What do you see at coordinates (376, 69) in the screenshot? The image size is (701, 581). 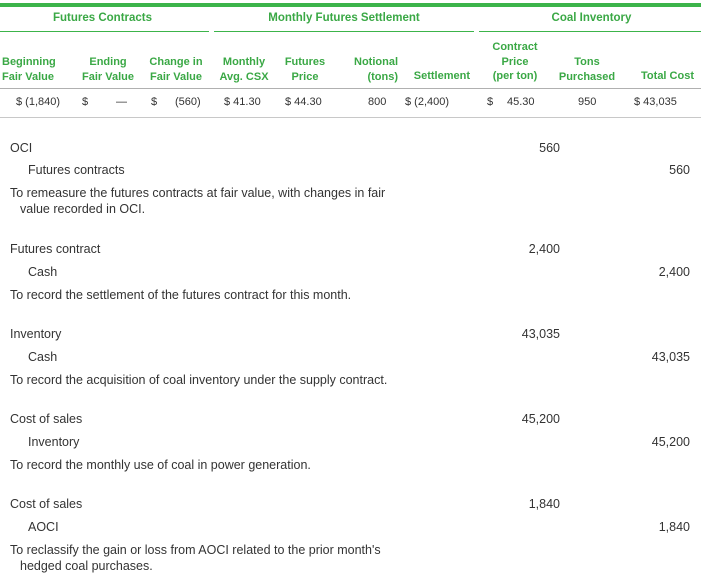 I see `col-header-notional: Notional (tons)` at bounding box center [376, 69].